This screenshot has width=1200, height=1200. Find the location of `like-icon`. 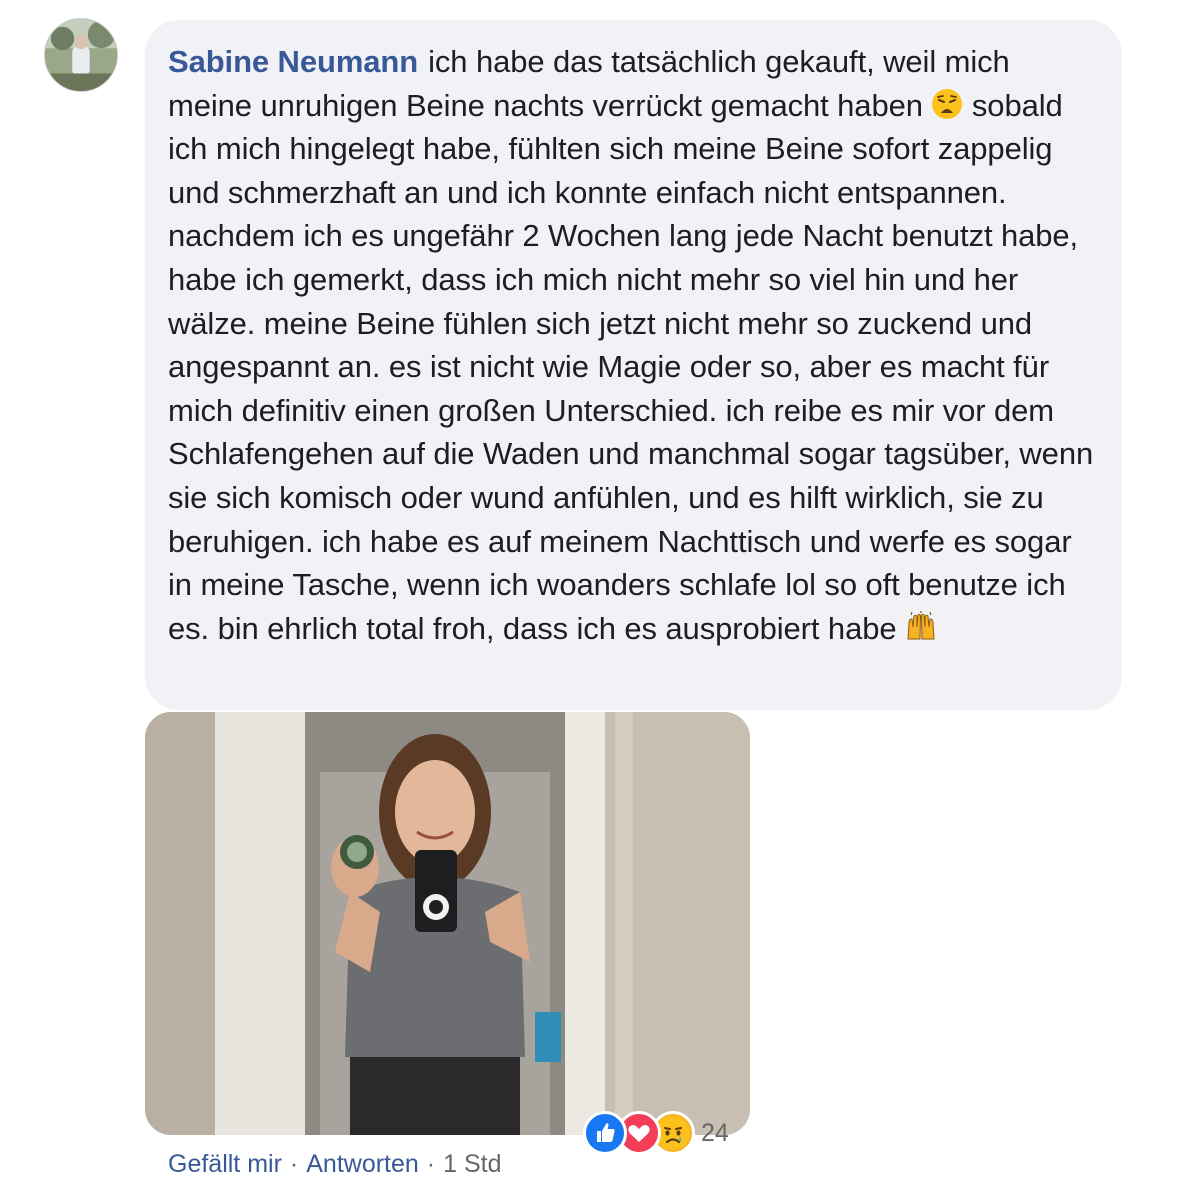

like-icon is located at coordinates (605, 1133).